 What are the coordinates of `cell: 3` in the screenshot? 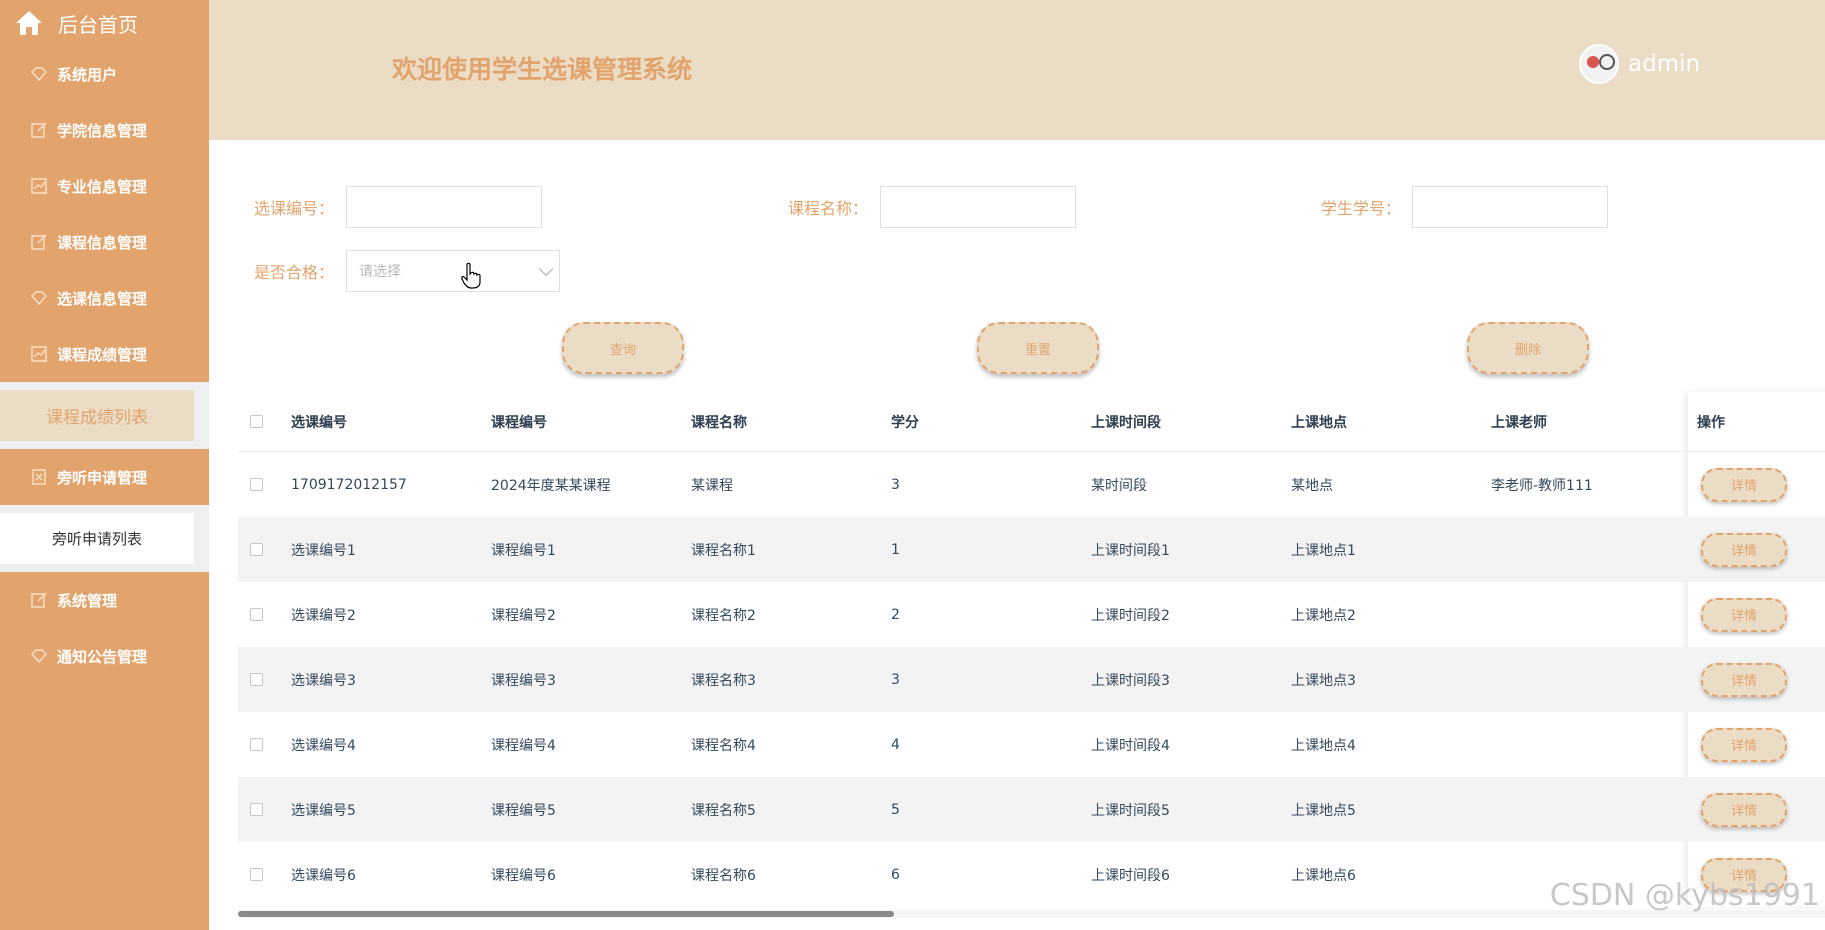 It's located at (895, 679).